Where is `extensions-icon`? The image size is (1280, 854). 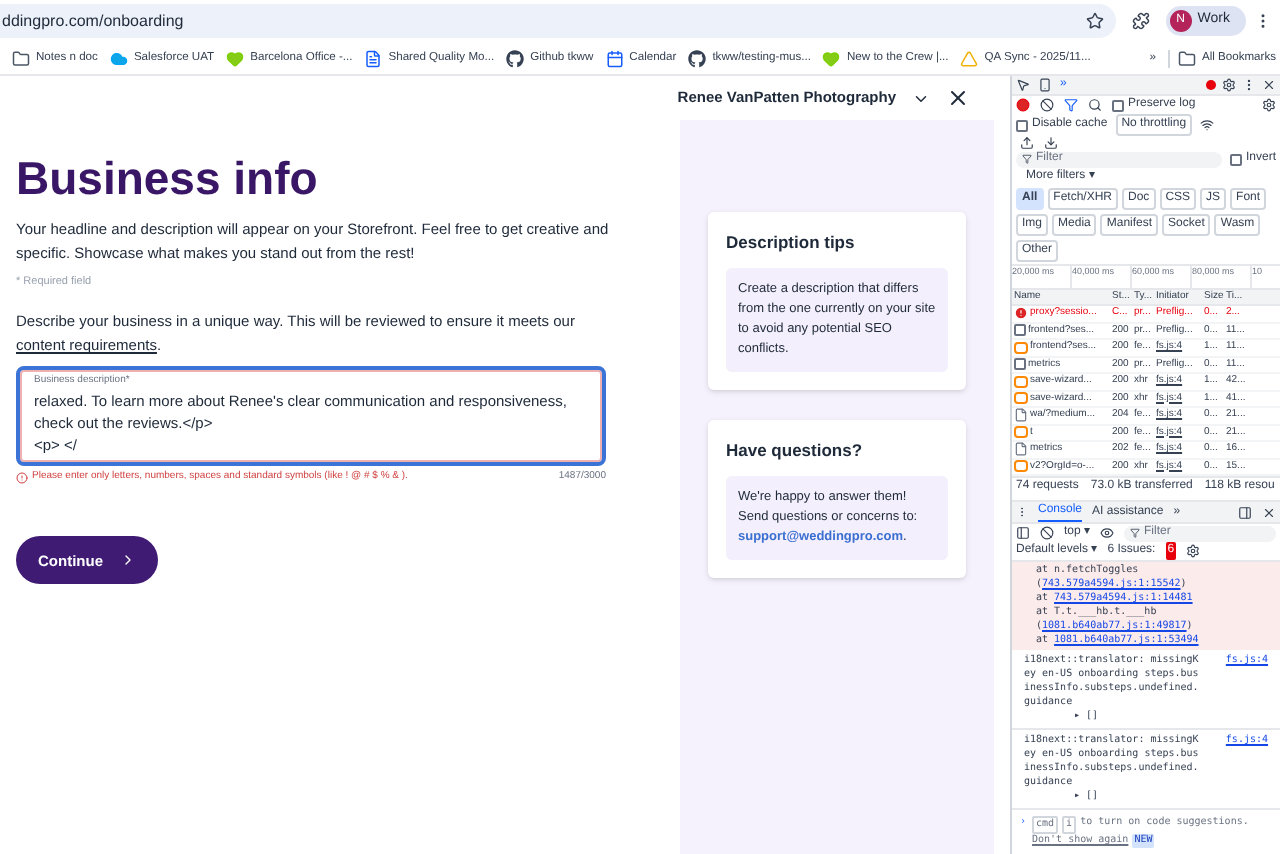
extensions-icon is located at coordinates (1140, 21).